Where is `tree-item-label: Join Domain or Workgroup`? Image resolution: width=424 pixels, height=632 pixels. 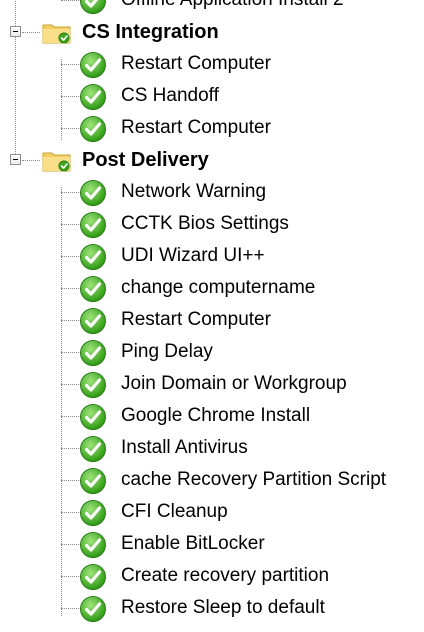 tree-item-label: Join Domain or Workgroup is located at coordinates (234, 383).